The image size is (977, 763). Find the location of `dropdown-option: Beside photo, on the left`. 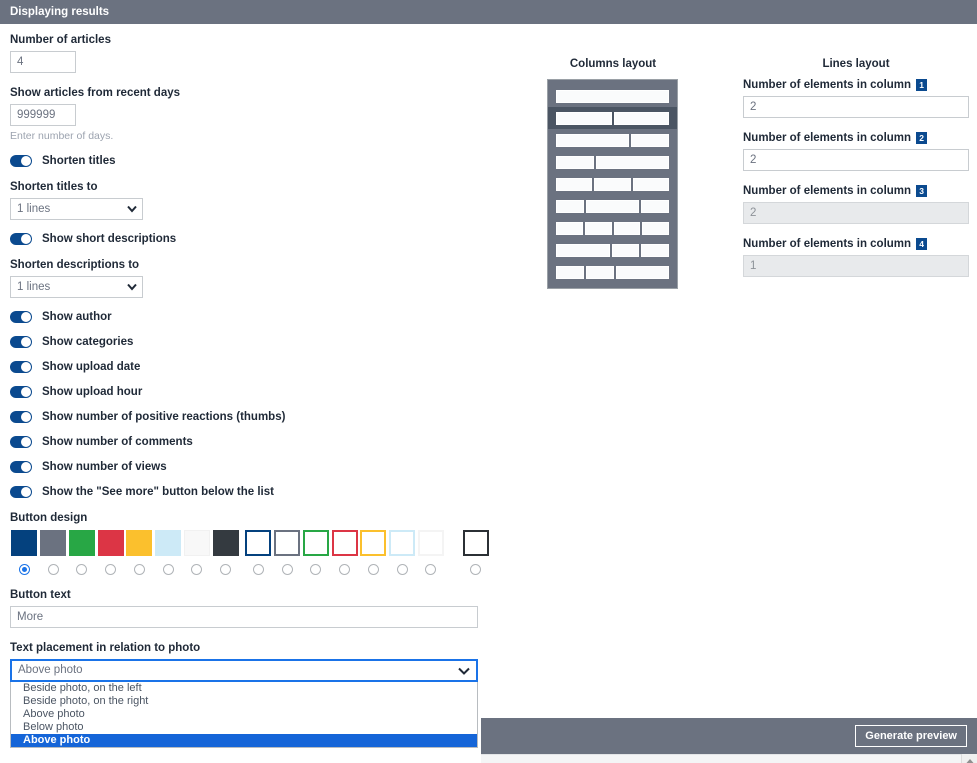

dropdown-option: Beside photo, on the left is located at coordinates (244, 688).